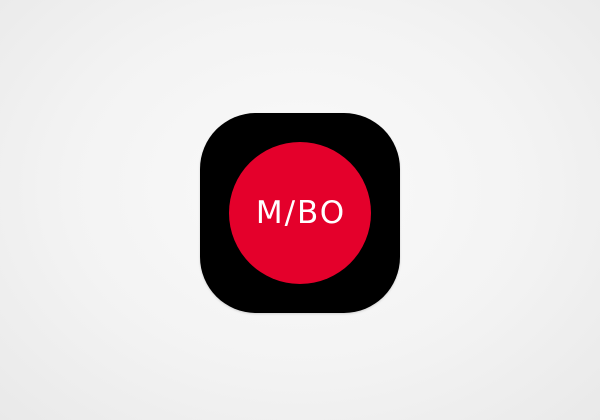  I want to click on logo-text: M/BO, so click(301, 212).